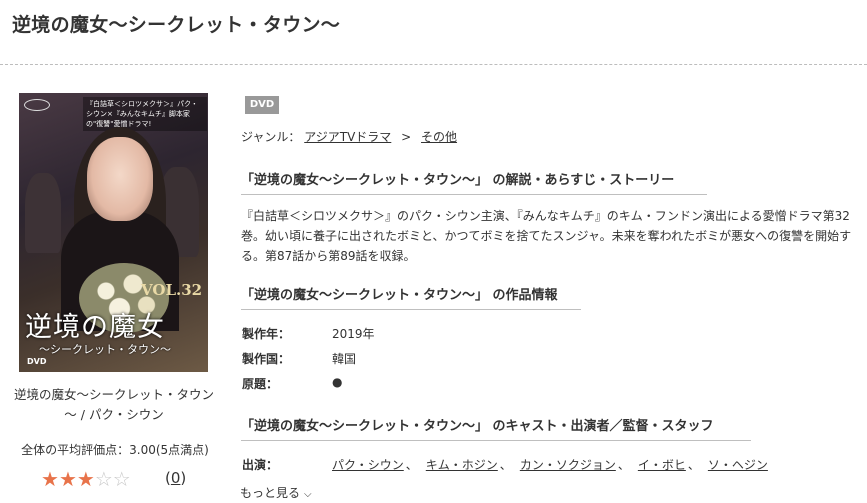  Describe the element at coordinates (105, 349) in the screenshot. I see `cover-subtitle: ～シークレット・タウン～` at that location.